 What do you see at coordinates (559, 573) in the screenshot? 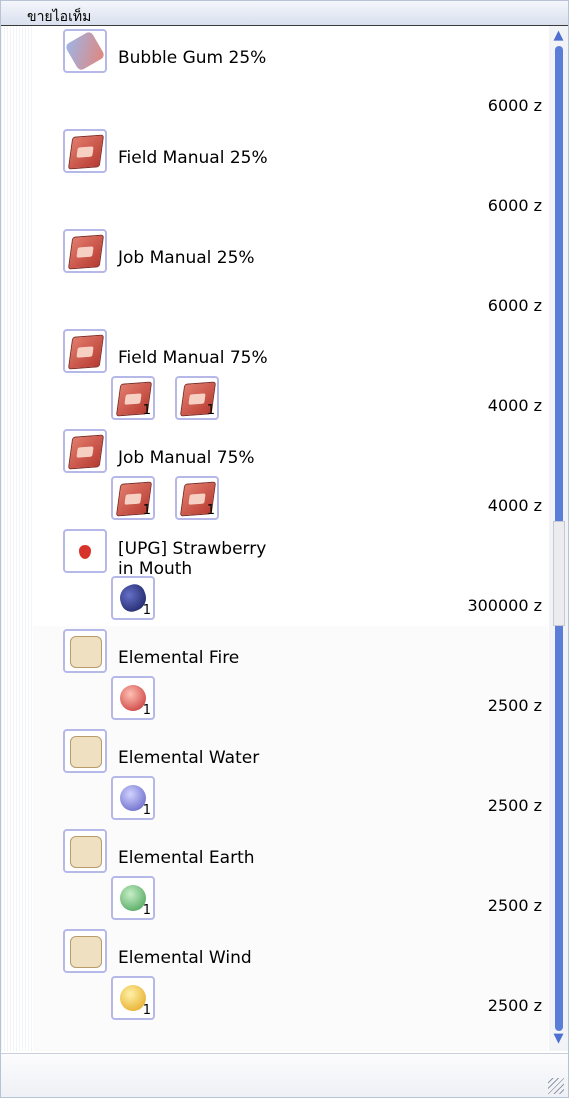
I see `scrollbar-thumb` at bounding box center [559, 573].